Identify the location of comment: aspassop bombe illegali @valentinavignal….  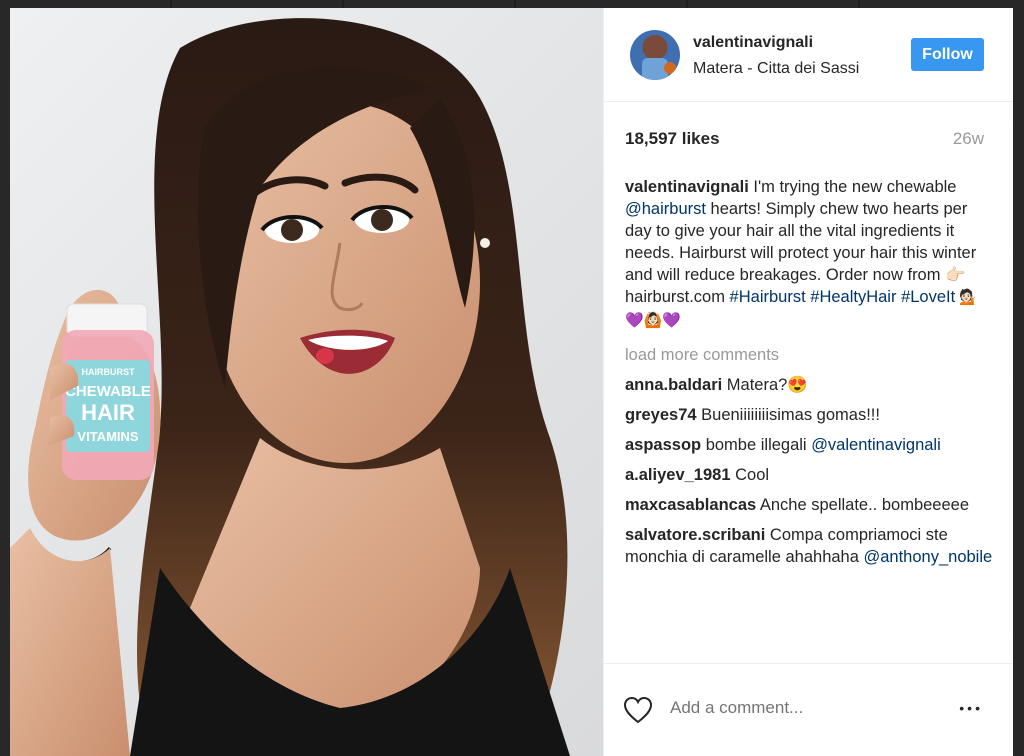
(810, 445).